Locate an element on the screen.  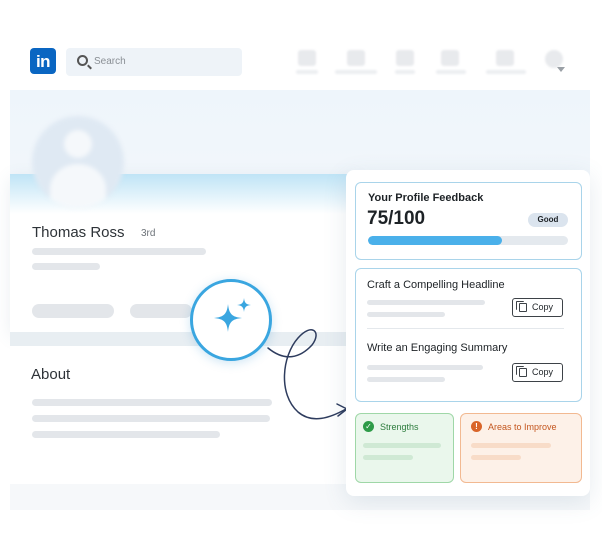
exclamation-icon: ! is located at coordinates (476, 426).